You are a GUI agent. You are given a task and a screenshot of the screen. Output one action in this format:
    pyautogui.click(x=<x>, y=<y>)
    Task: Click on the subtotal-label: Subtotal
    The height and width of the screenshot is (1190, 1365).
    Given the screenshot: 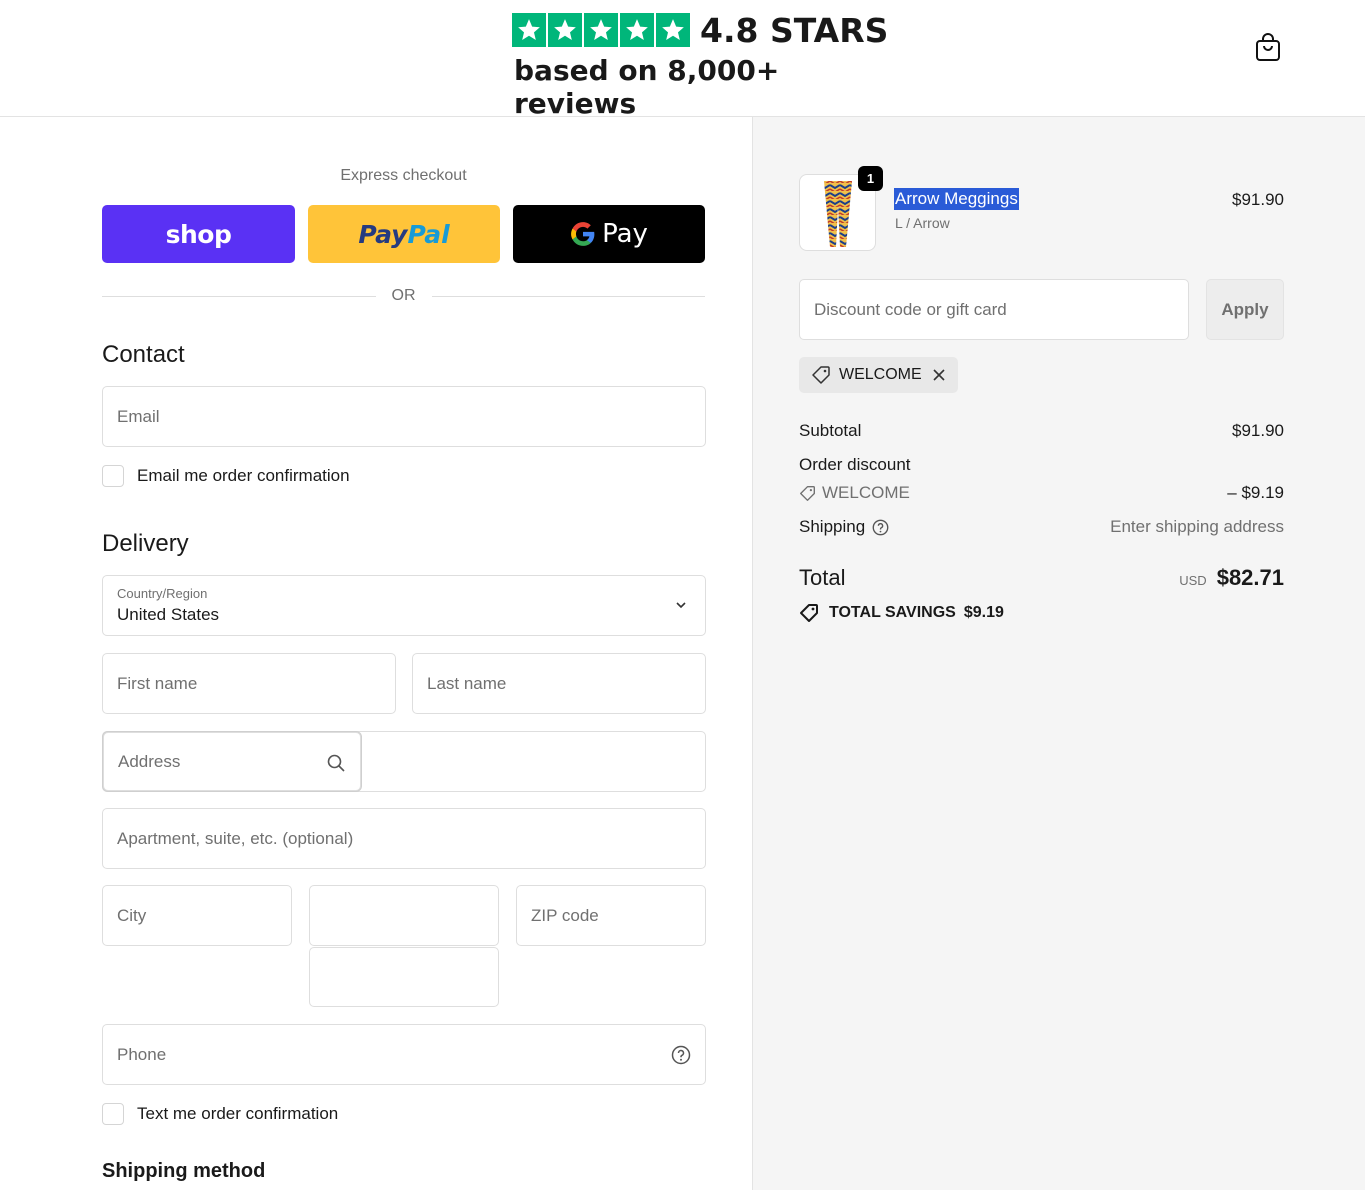 What is the action you would take?
    pyautogui.click(x=830, y=430)
    